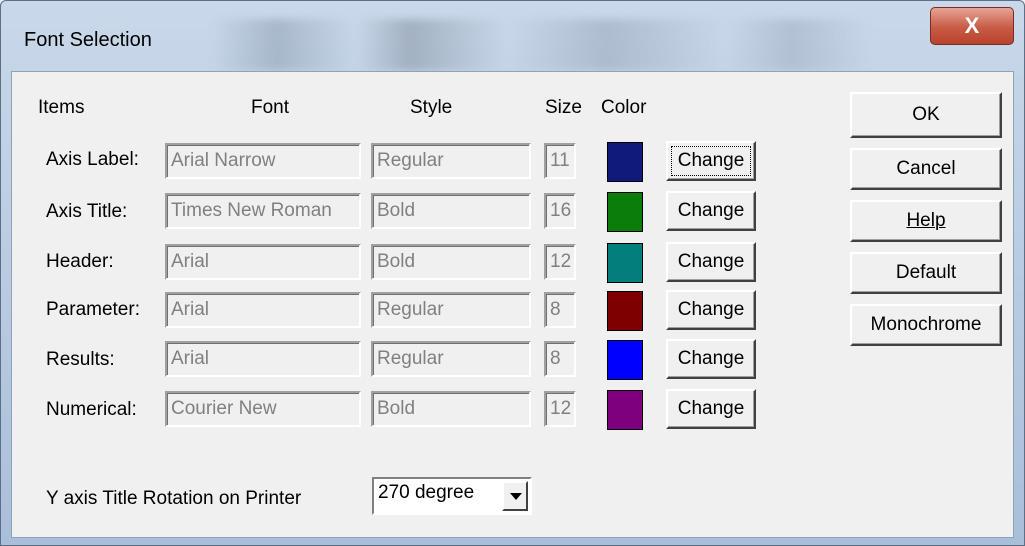 This screenshot has height=546, width=1025. Describe the element at coordinates (263, 359) in the screenshot. I see `font-field-results: Arial` at that location.